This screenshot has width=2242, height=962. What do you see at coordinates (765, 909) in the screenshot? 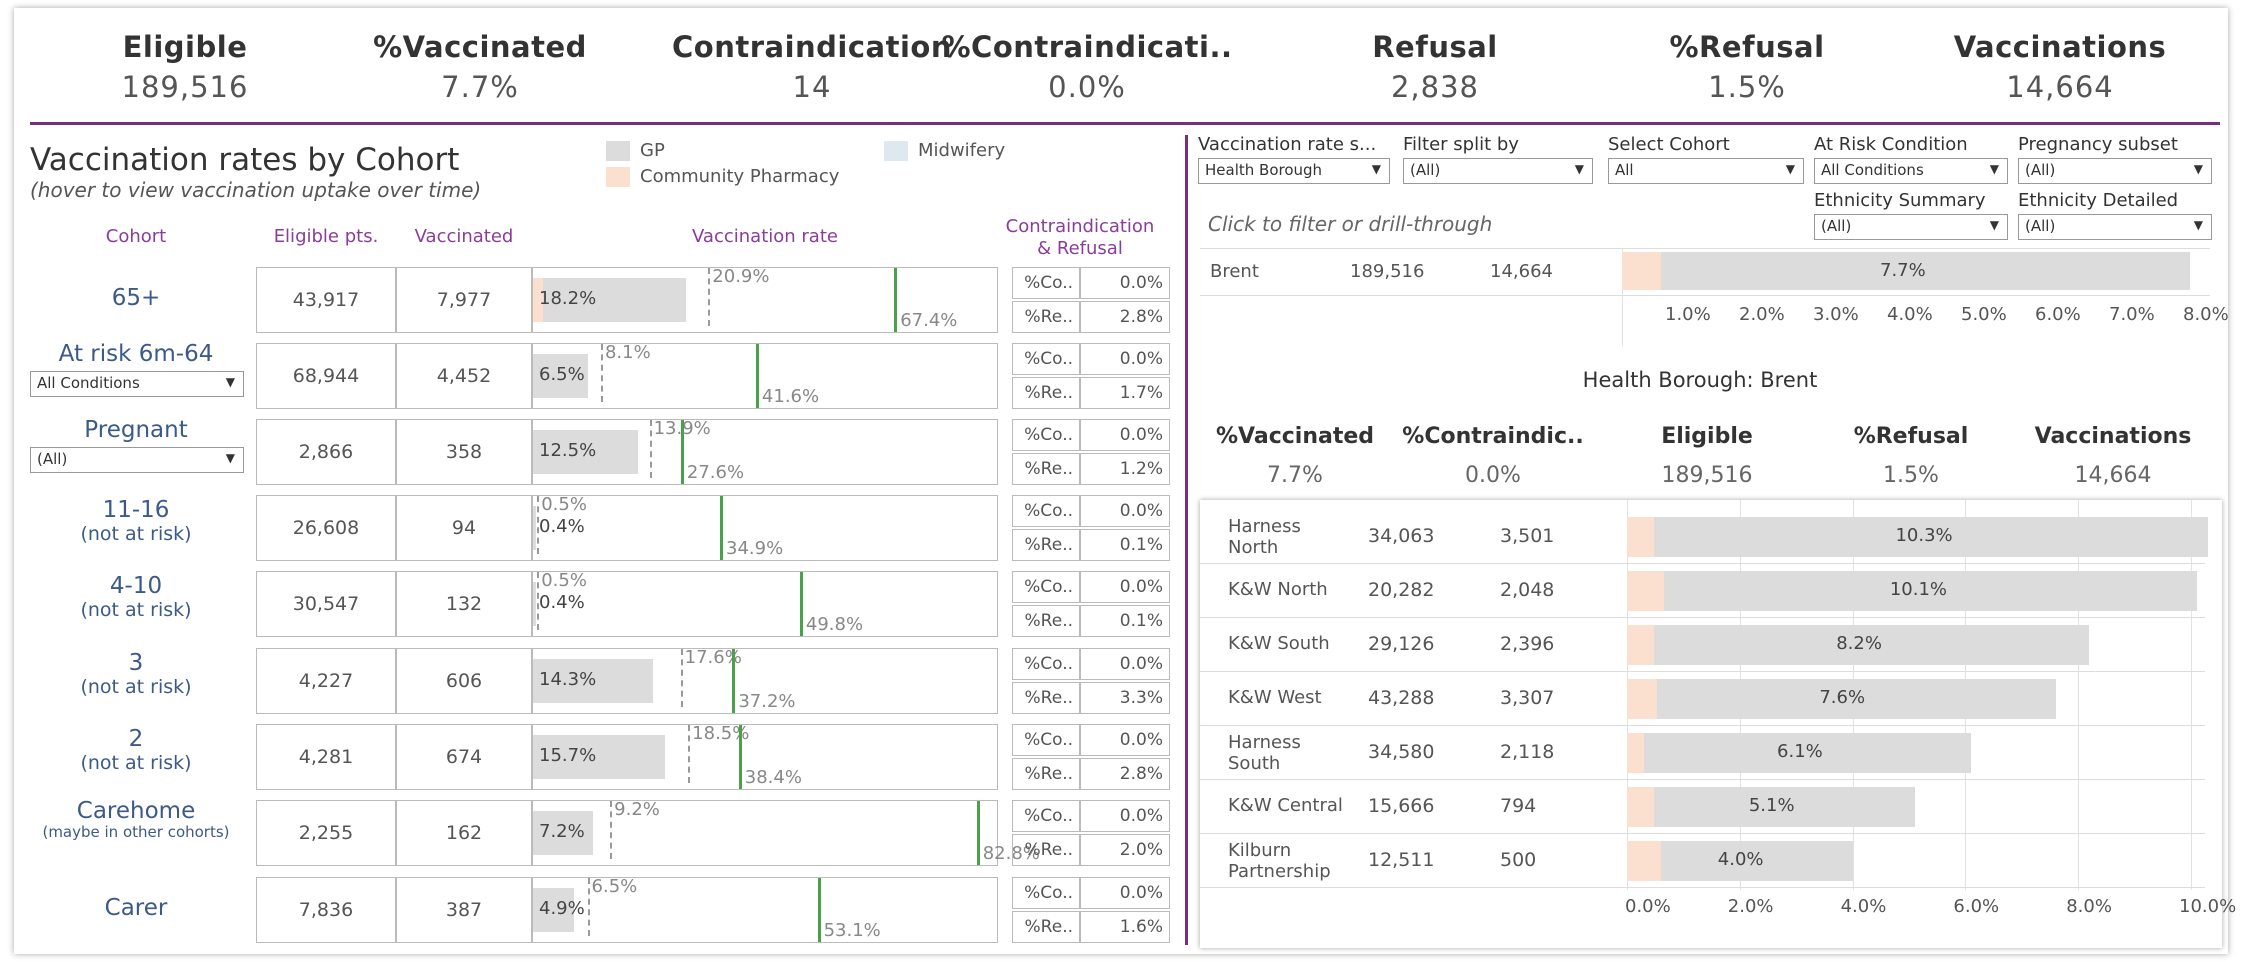
I see `vaccination-rate-bar: 6.5% 4.9% 53.1%` at bounding box center [765, 909].